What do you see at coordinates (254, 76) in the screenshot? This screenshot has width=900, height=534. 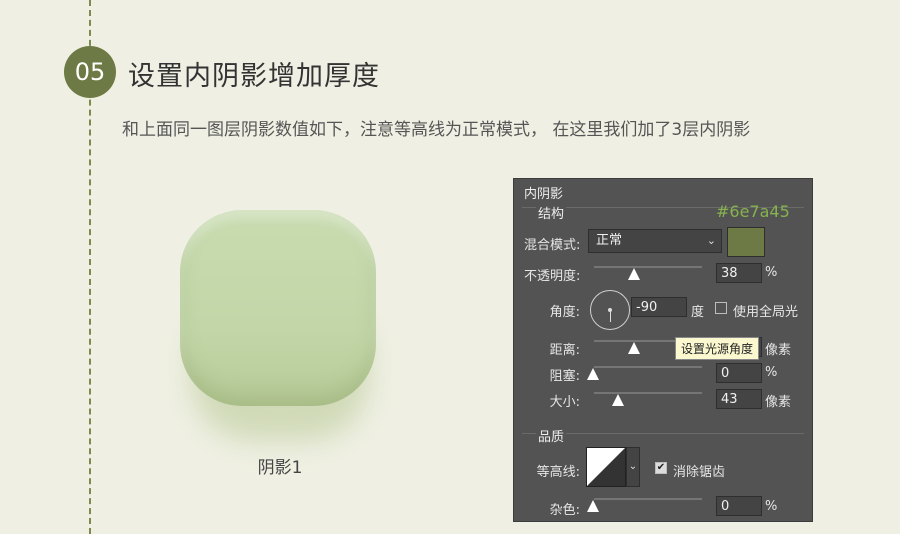 I see `step-title: 设置内阴影增加厚度` at bounding box center [254, 76].